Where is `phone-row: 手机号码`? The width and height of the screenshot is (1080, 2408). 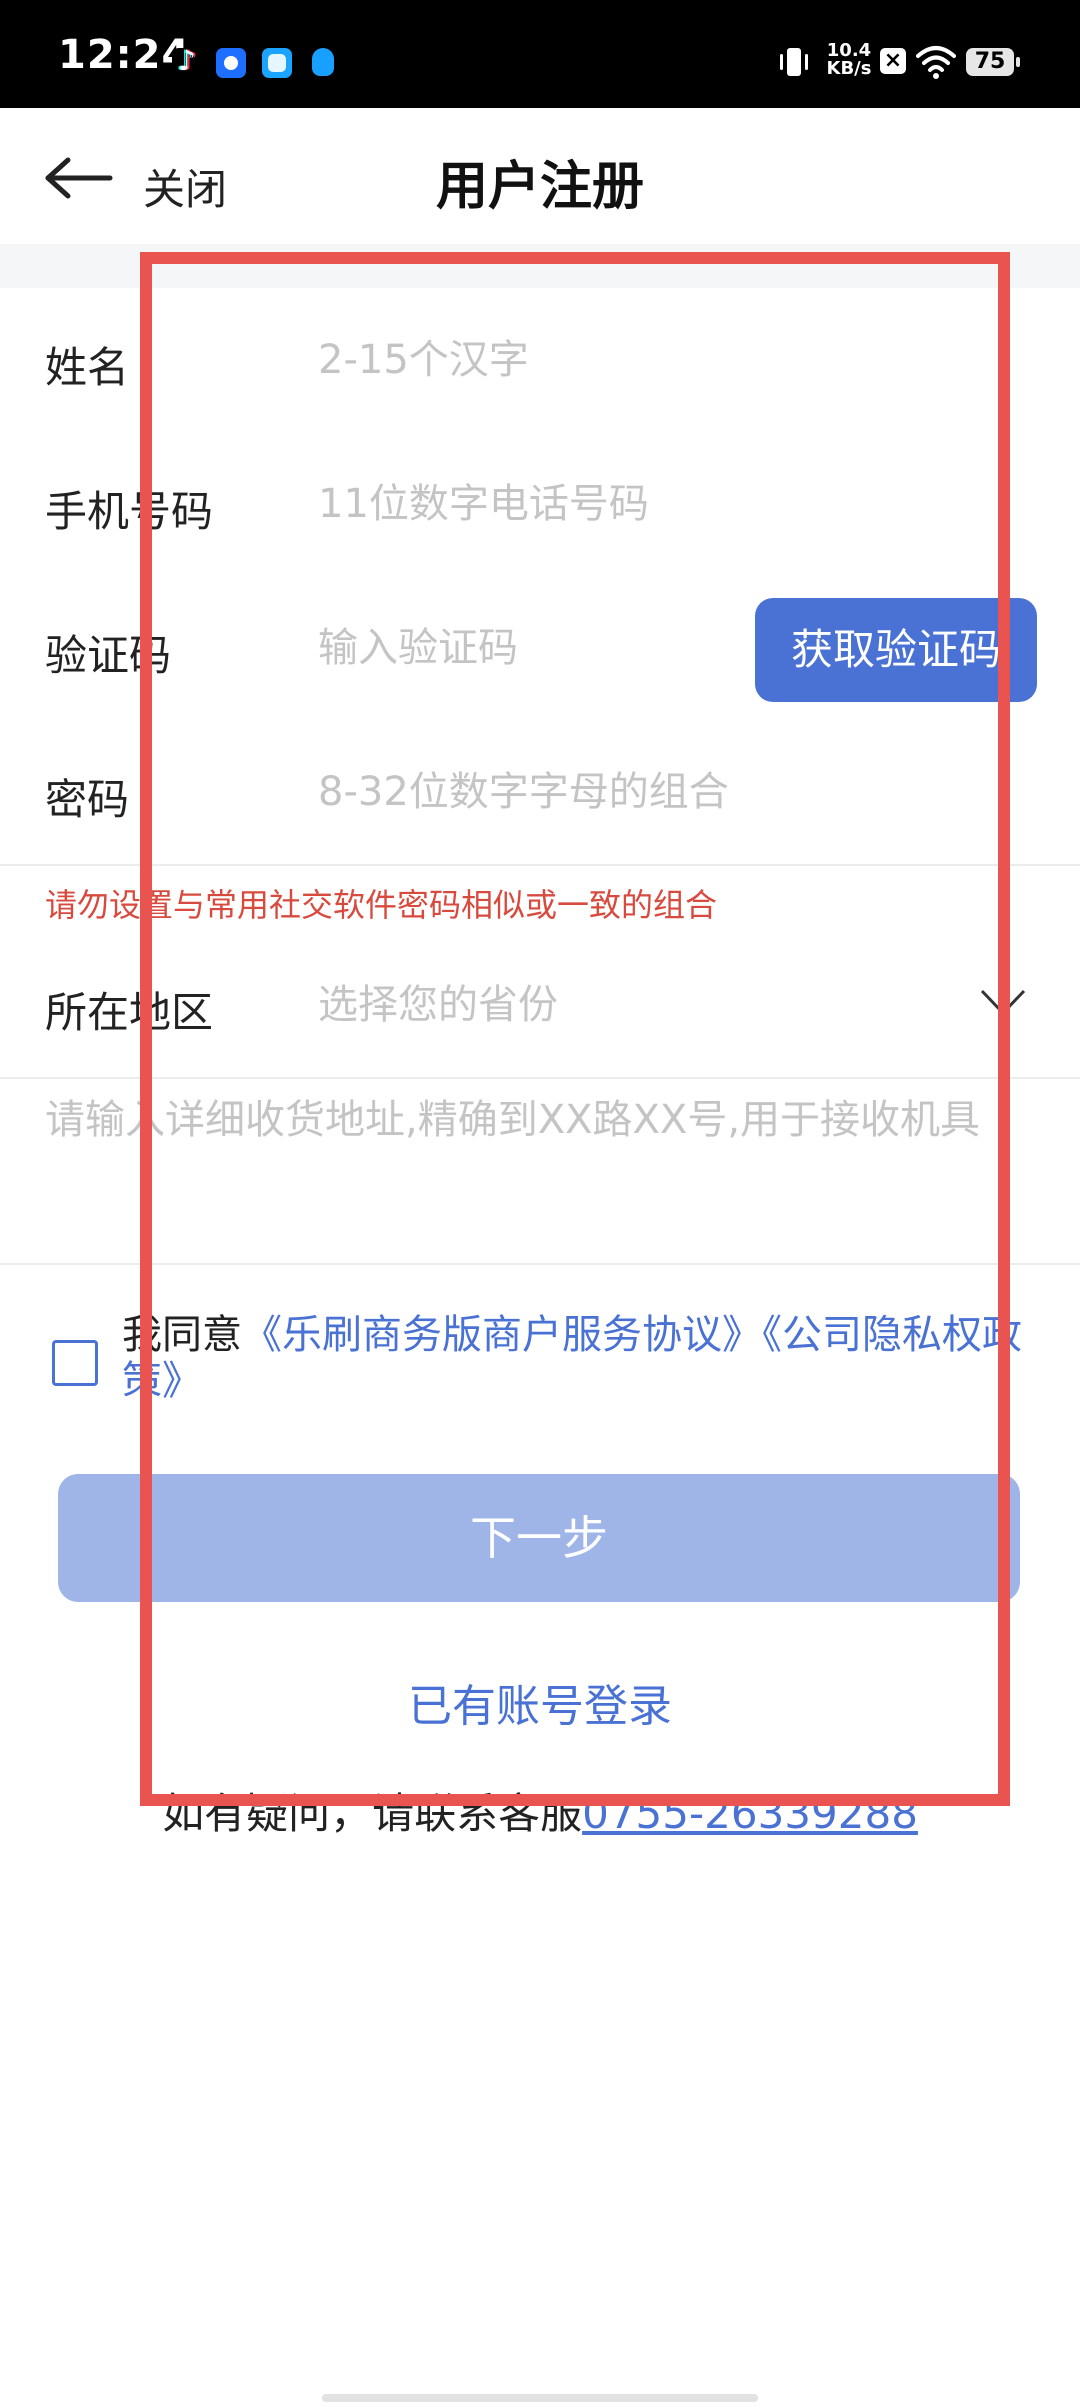 phone-row: 手机号码 is located at coordinates (540, 505).